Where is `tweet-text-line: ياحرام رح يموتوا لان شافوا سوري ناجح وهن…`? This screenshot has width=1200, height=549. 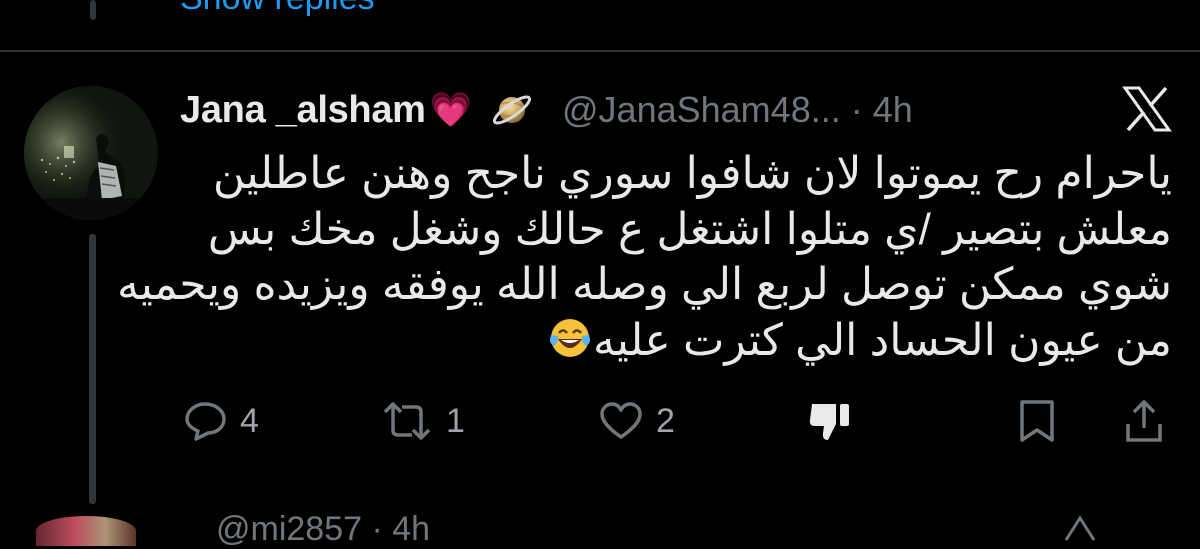
tweet-text-line: ياحرام رح يموتوا لان شافوا سوري ناجح وهن… is located at coordinates (692, 173).